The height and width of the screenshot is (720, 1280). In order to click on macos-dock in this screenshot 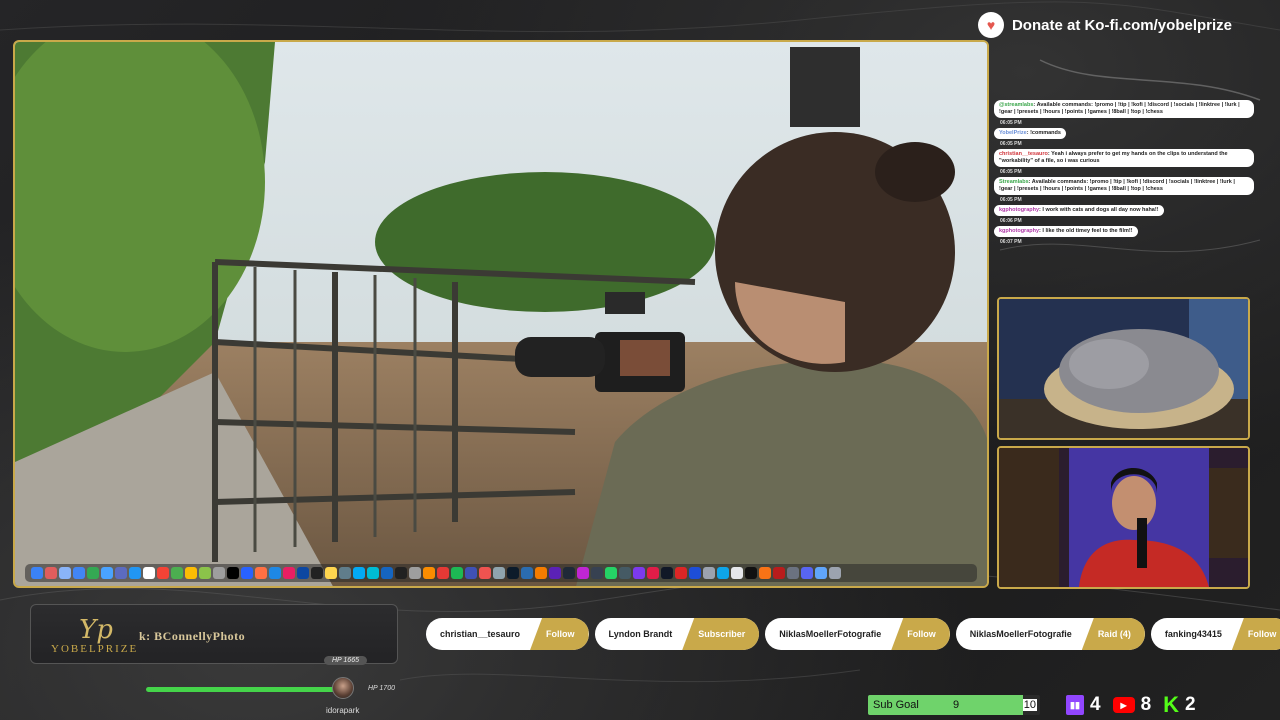, I will do `click(501, 573)`.